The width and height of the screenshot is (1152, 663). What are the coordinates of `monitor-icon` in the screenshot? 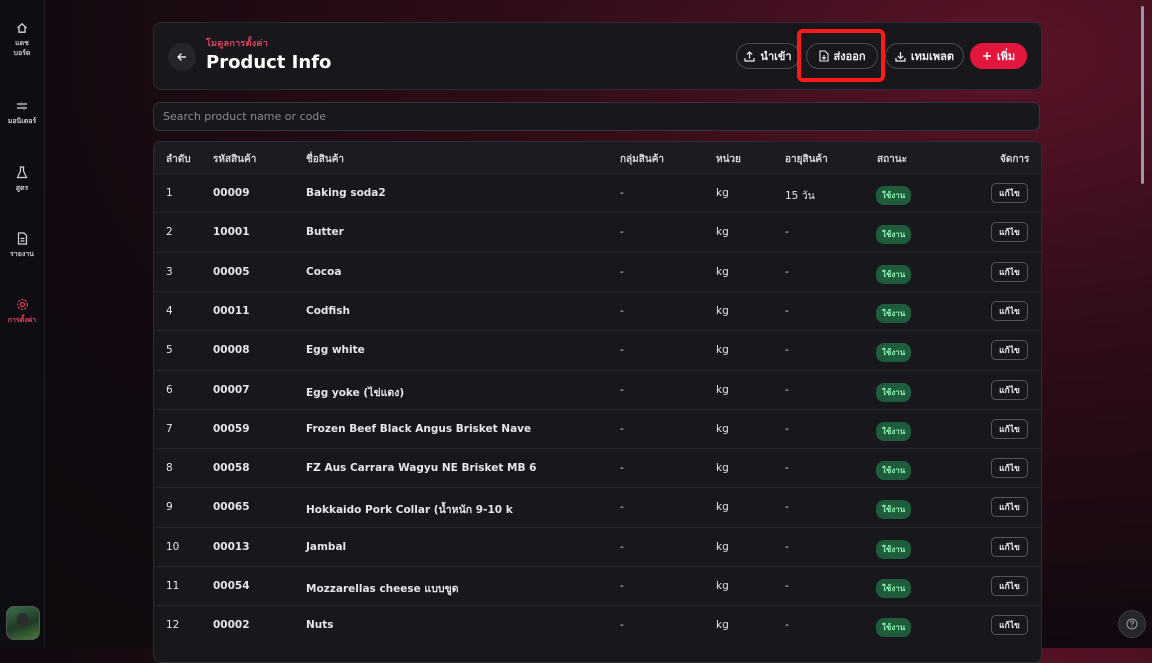 It's located at (22, 106).